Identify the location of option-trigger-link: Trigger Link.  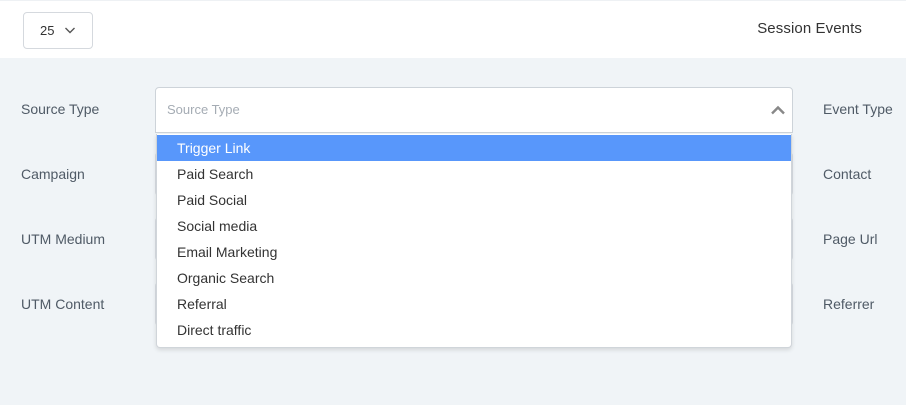
(474, 148).